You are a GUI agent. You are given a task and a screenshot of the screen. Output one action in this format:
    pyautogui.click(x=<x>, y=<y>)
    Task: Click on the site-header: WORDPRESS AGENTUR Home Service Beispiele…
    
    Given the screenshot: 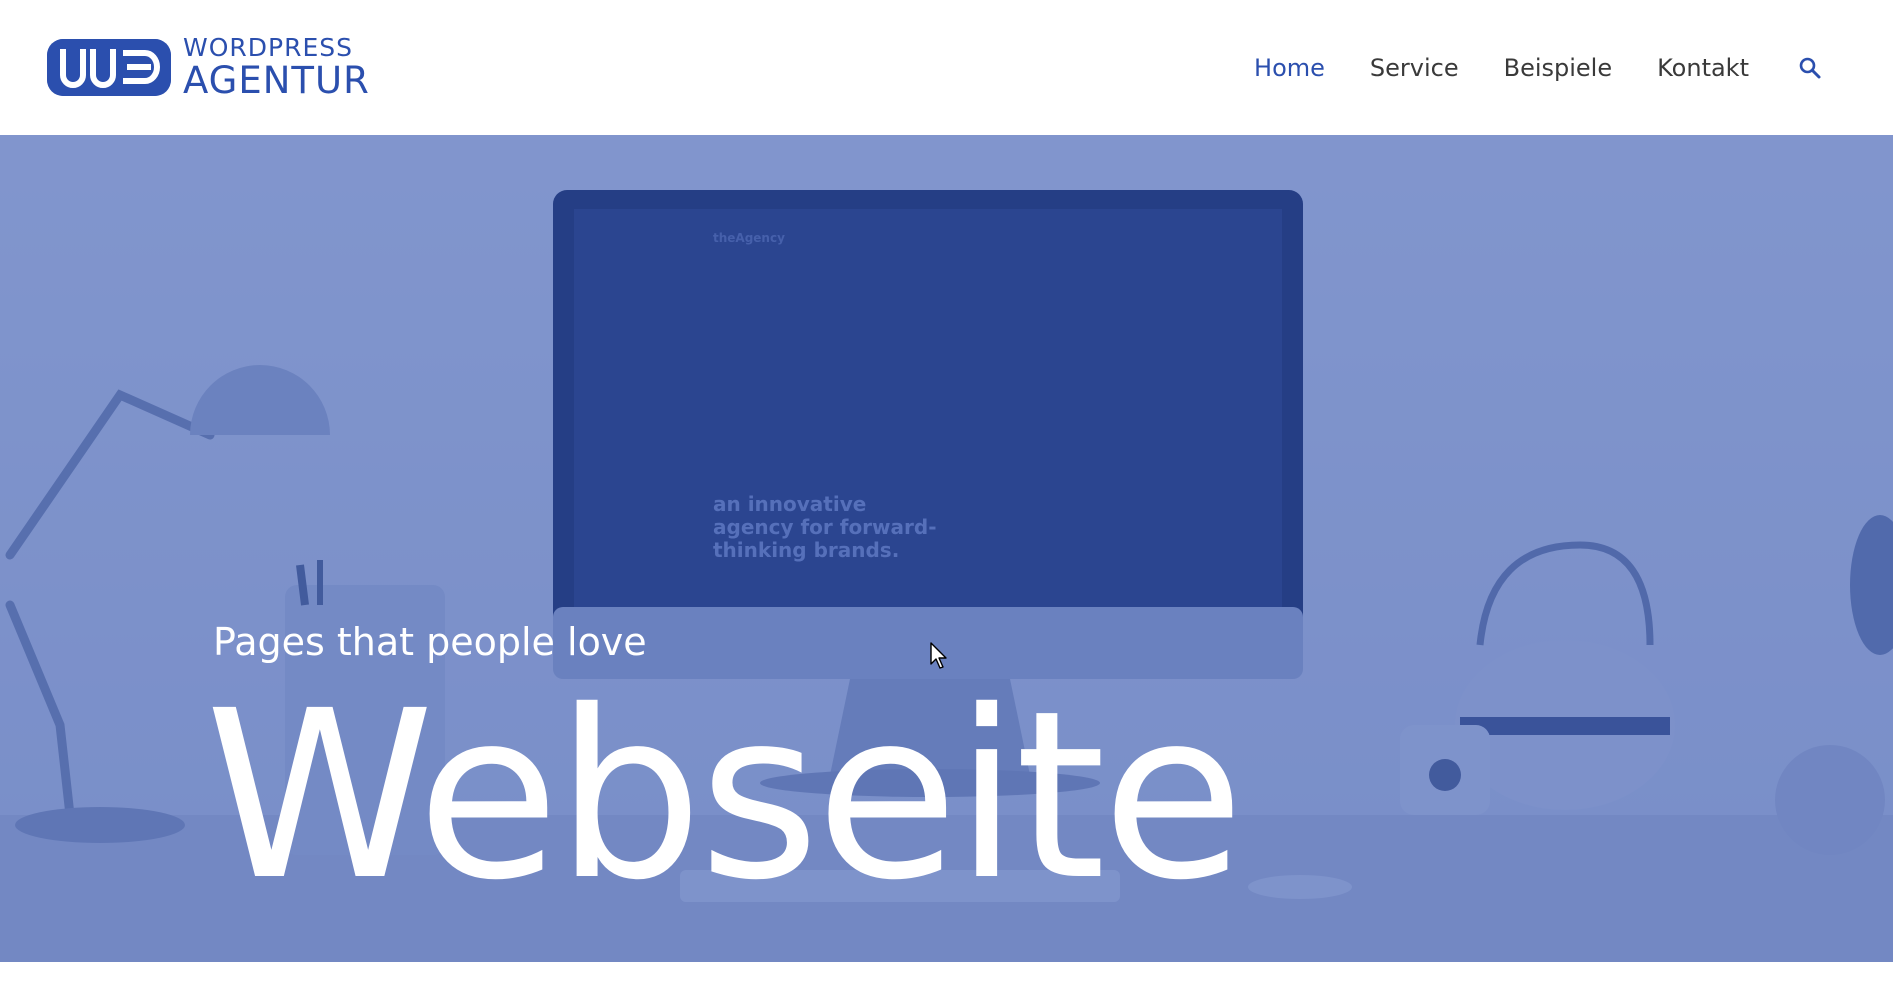 What is the action you would take?
    pyautogui.click(x=946, y=67)
    